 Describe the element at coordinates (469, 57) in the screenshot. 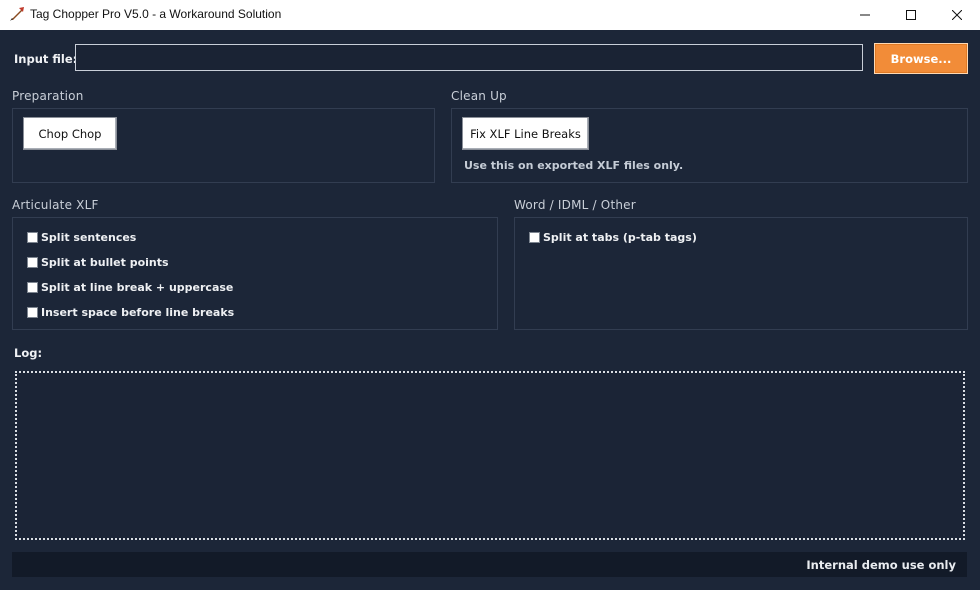

I see `input-file-field` at that location.